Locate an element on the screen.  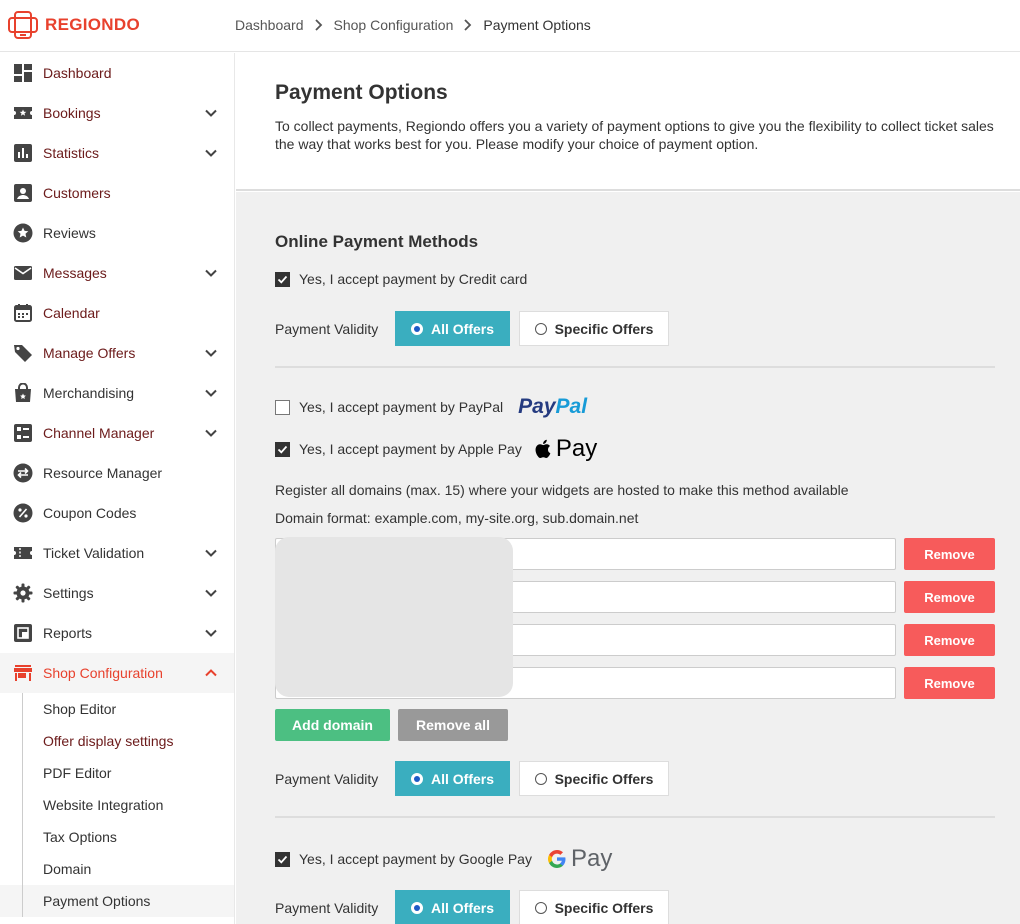
submenu-item-website-integration: Website Integration is located at coordinates (117, 805).